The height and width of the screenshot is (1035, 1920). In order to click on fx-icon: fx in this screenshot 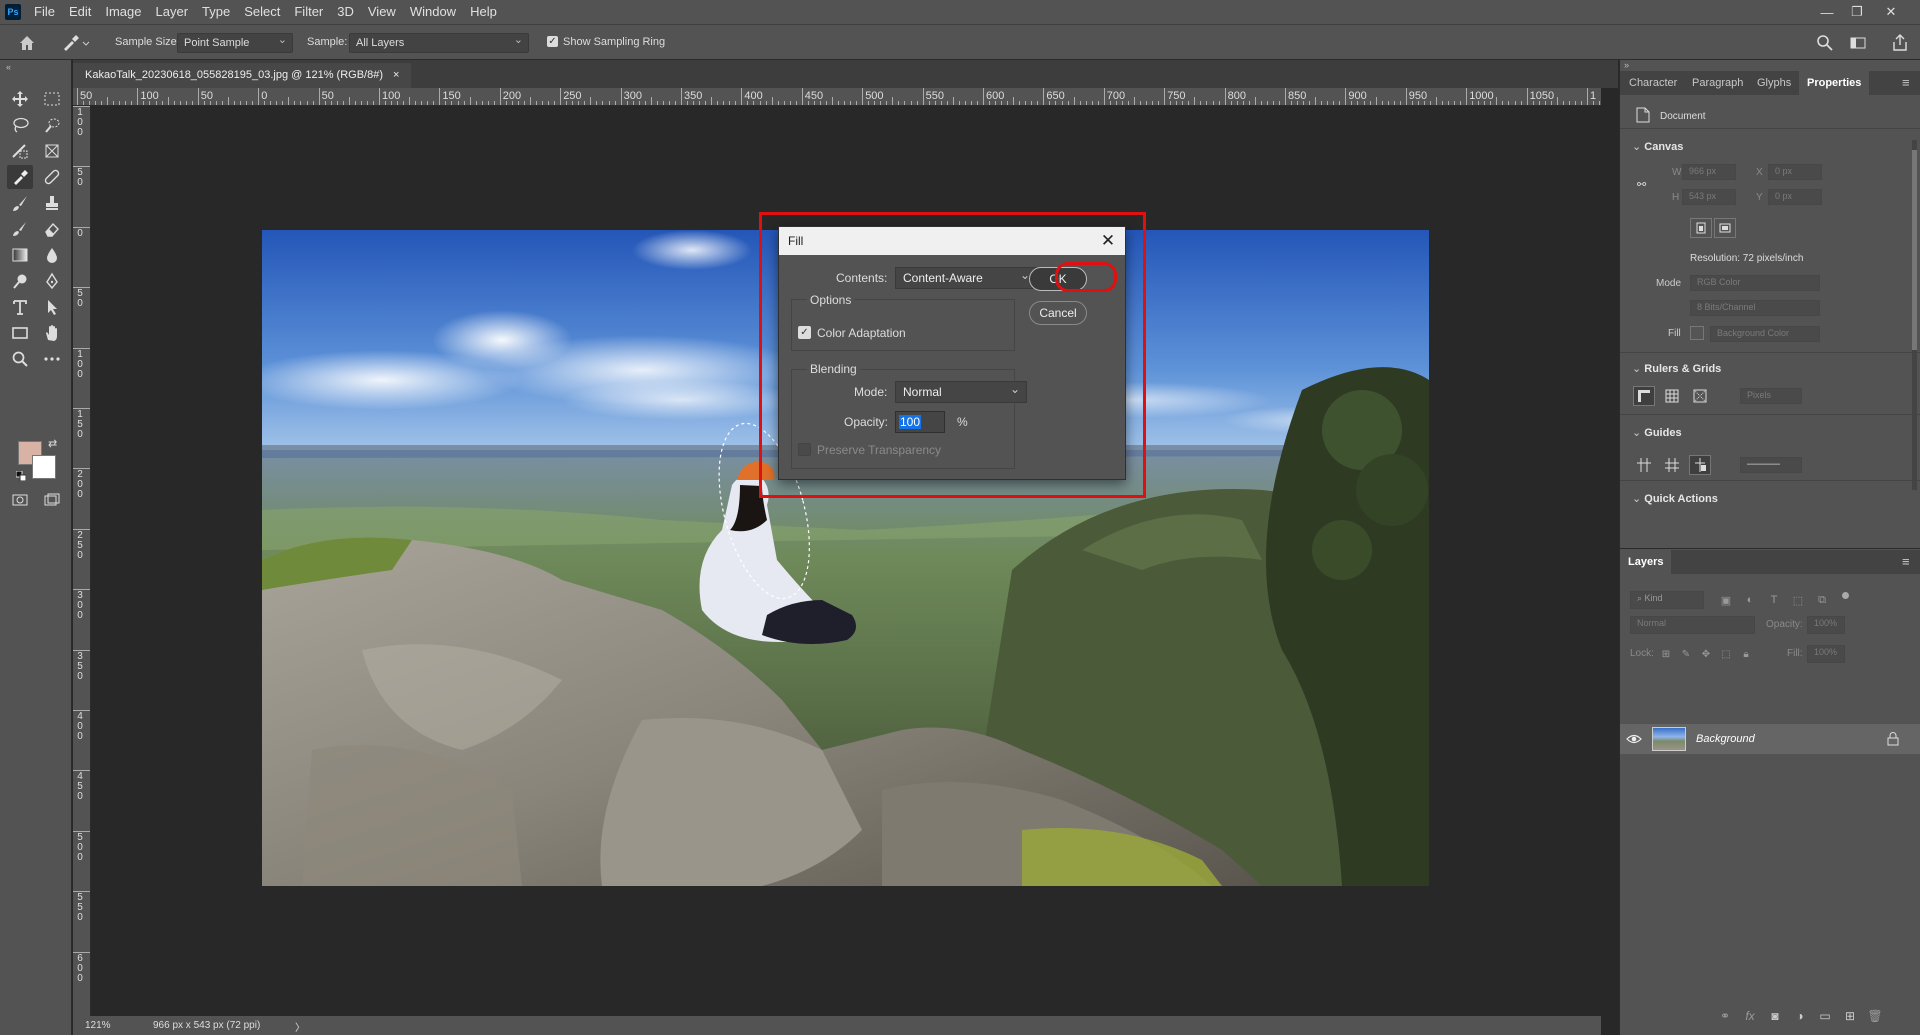, I will do `click(1750, 1016)`.